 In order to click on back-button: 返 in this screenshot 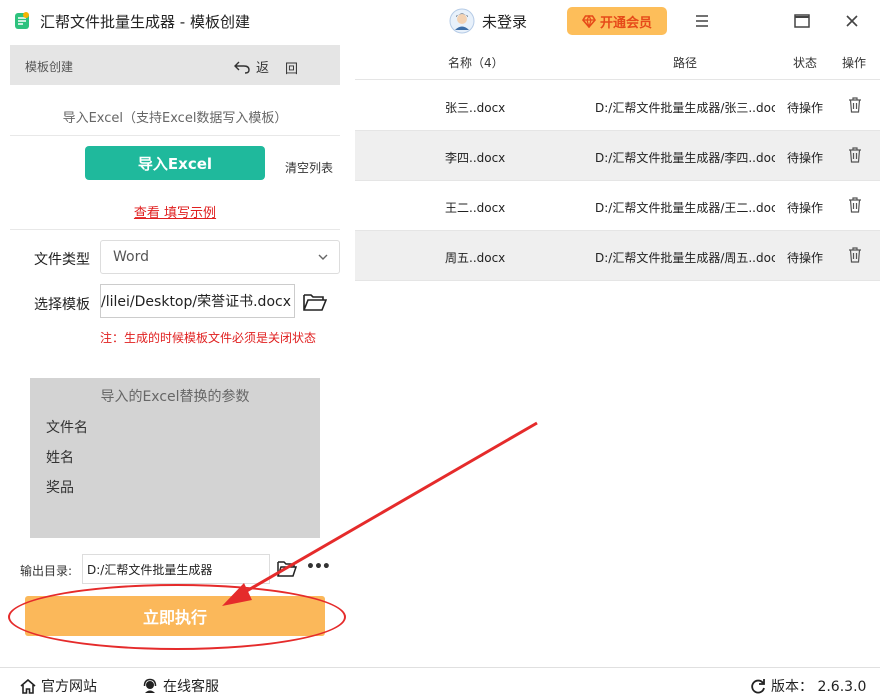, I will do `click(251, 66)`.